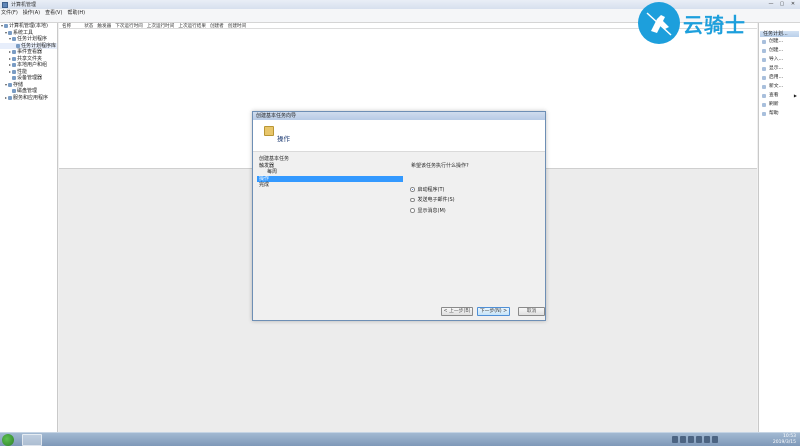  What do you see at coordinates (129, 26) in the screenshot?
I see `column-header-next-run: 下次运行时间` at bounding box center [129, 26].